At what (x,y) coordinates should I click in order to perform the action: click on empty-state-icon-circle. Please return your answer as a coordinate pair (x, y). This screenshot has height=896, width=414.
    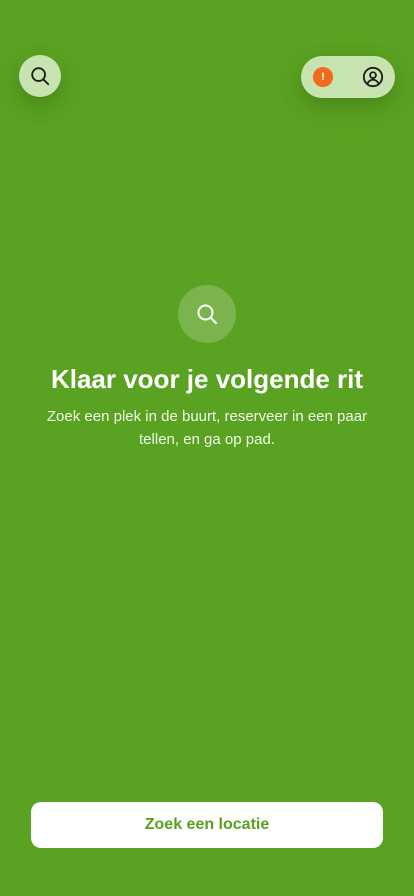
    Looking at the image, I should click on (207, 314).